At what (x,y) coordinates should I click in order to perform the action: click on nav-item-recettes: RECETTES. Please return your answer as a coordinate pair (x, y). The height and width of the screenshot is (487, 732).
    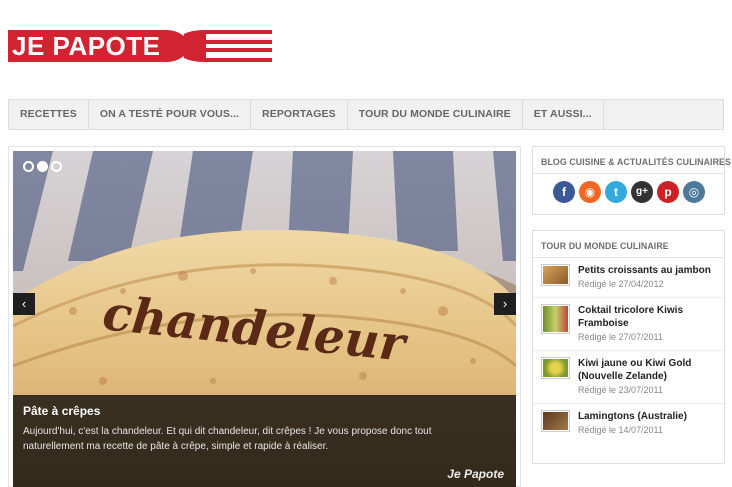
    Looking at the image, I should click on (49, 114).